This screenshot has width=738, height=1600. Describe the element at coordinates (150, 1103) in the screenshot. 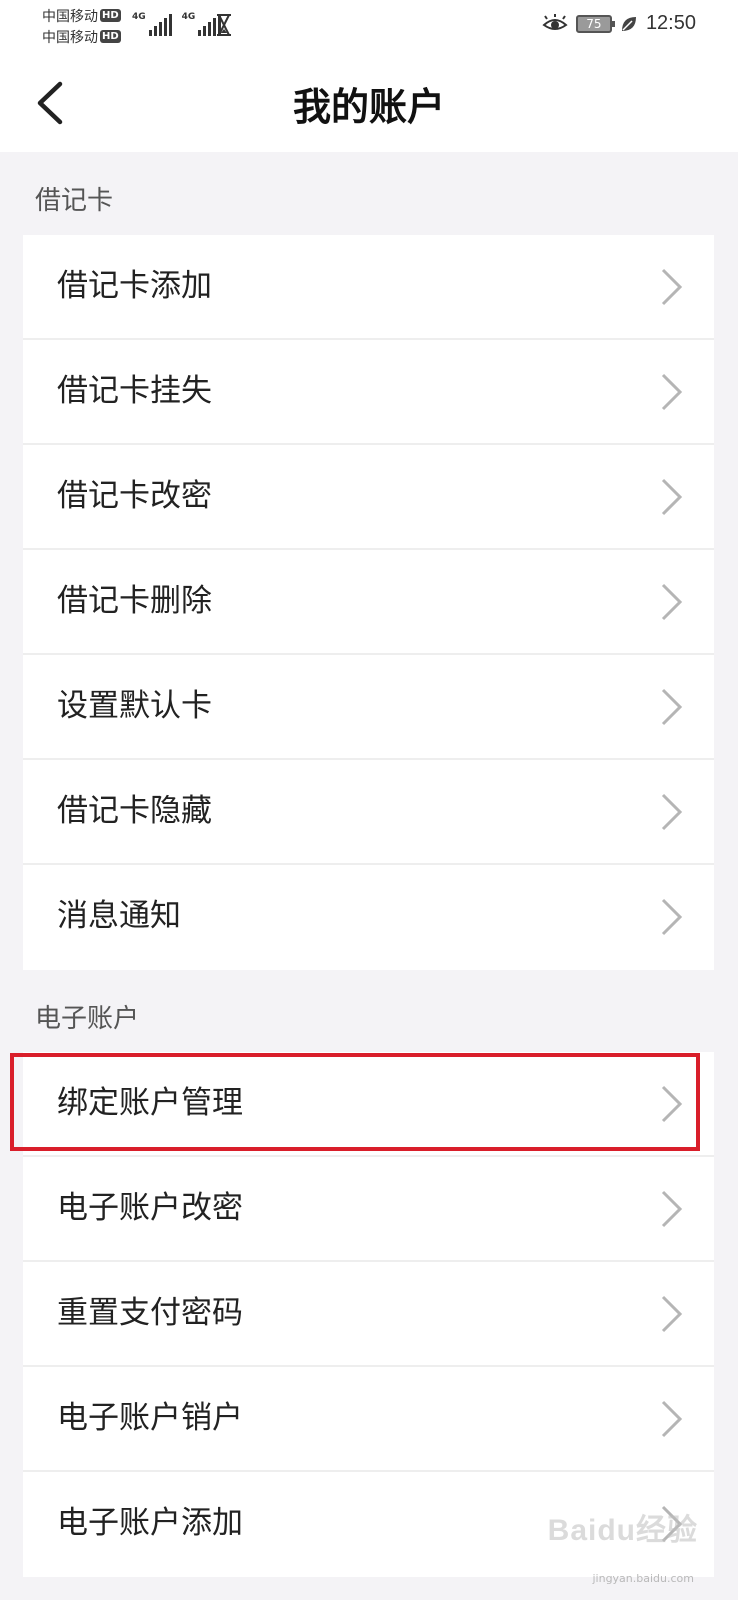

I see `list-item-label: 绑定账户管理` at that location.